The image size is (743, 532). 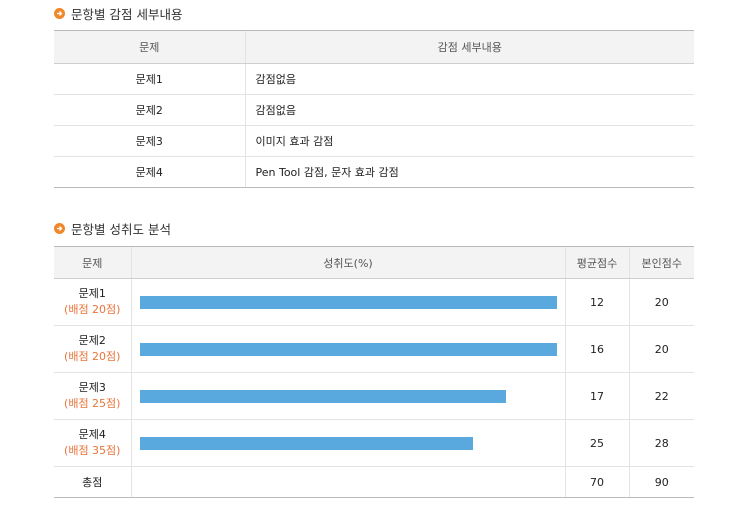 What do you see at coordinates (127, 14) in the screenshot?
I see `section-title-text: 문항별 감점 세부내용` at bounding box center [127, 14].